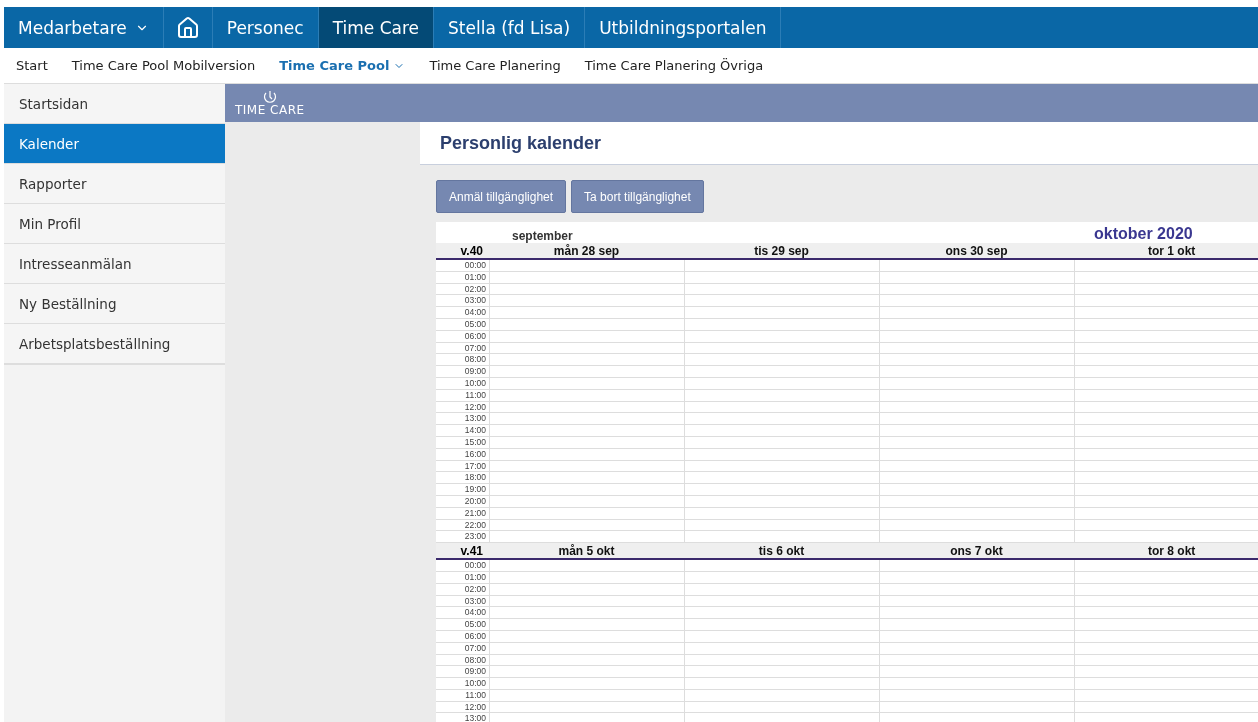 The image size is (1258, 722). What do you see at coordinates (637, 196) in the screenshot?
I see `action-button: Ta bort tillgänglighet` at bounding box center [637, 196].